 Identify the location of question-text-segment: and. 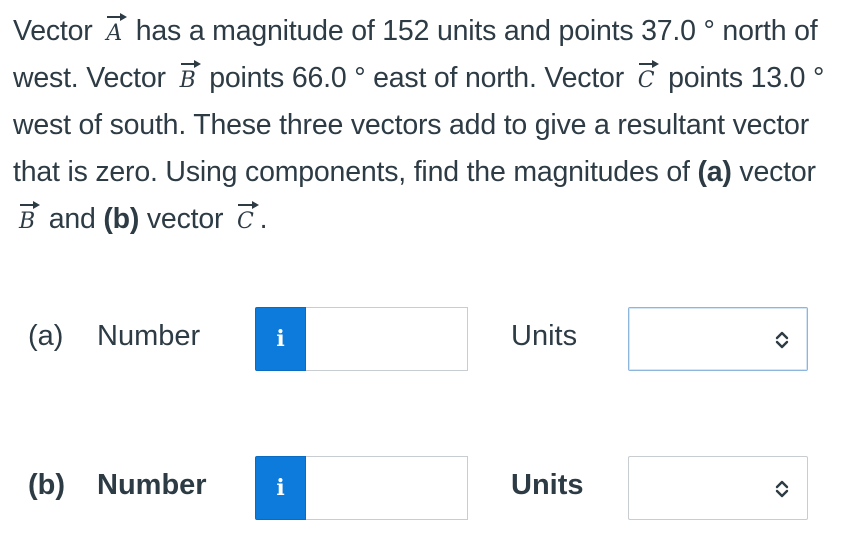
(72, 219).